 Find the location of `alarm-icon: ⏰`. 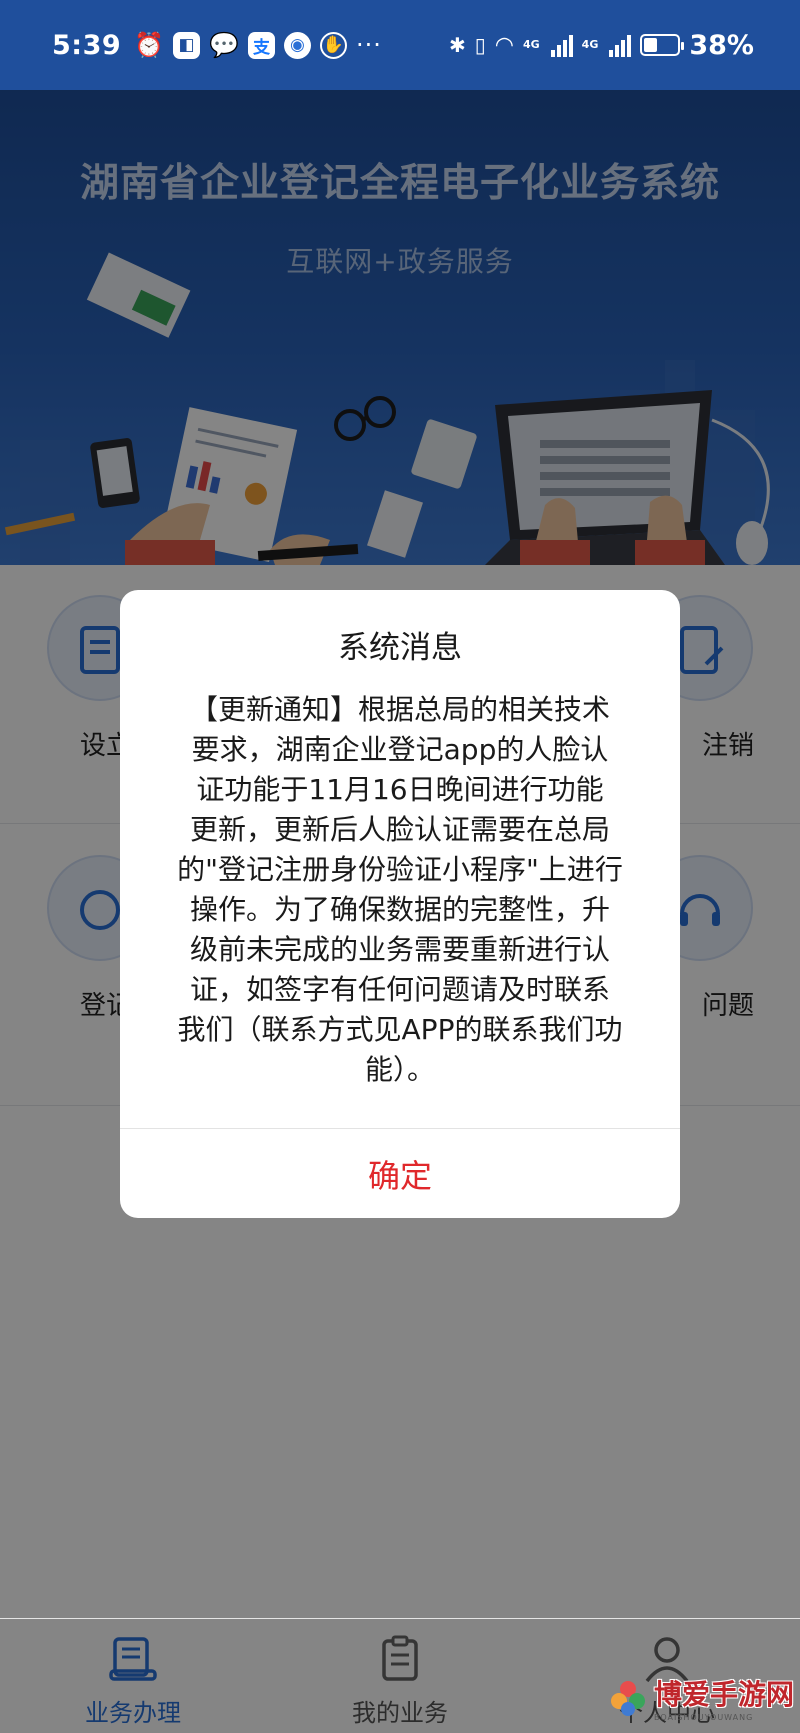

alarm-icon: ⏰ is located at coordinates (149, 45).